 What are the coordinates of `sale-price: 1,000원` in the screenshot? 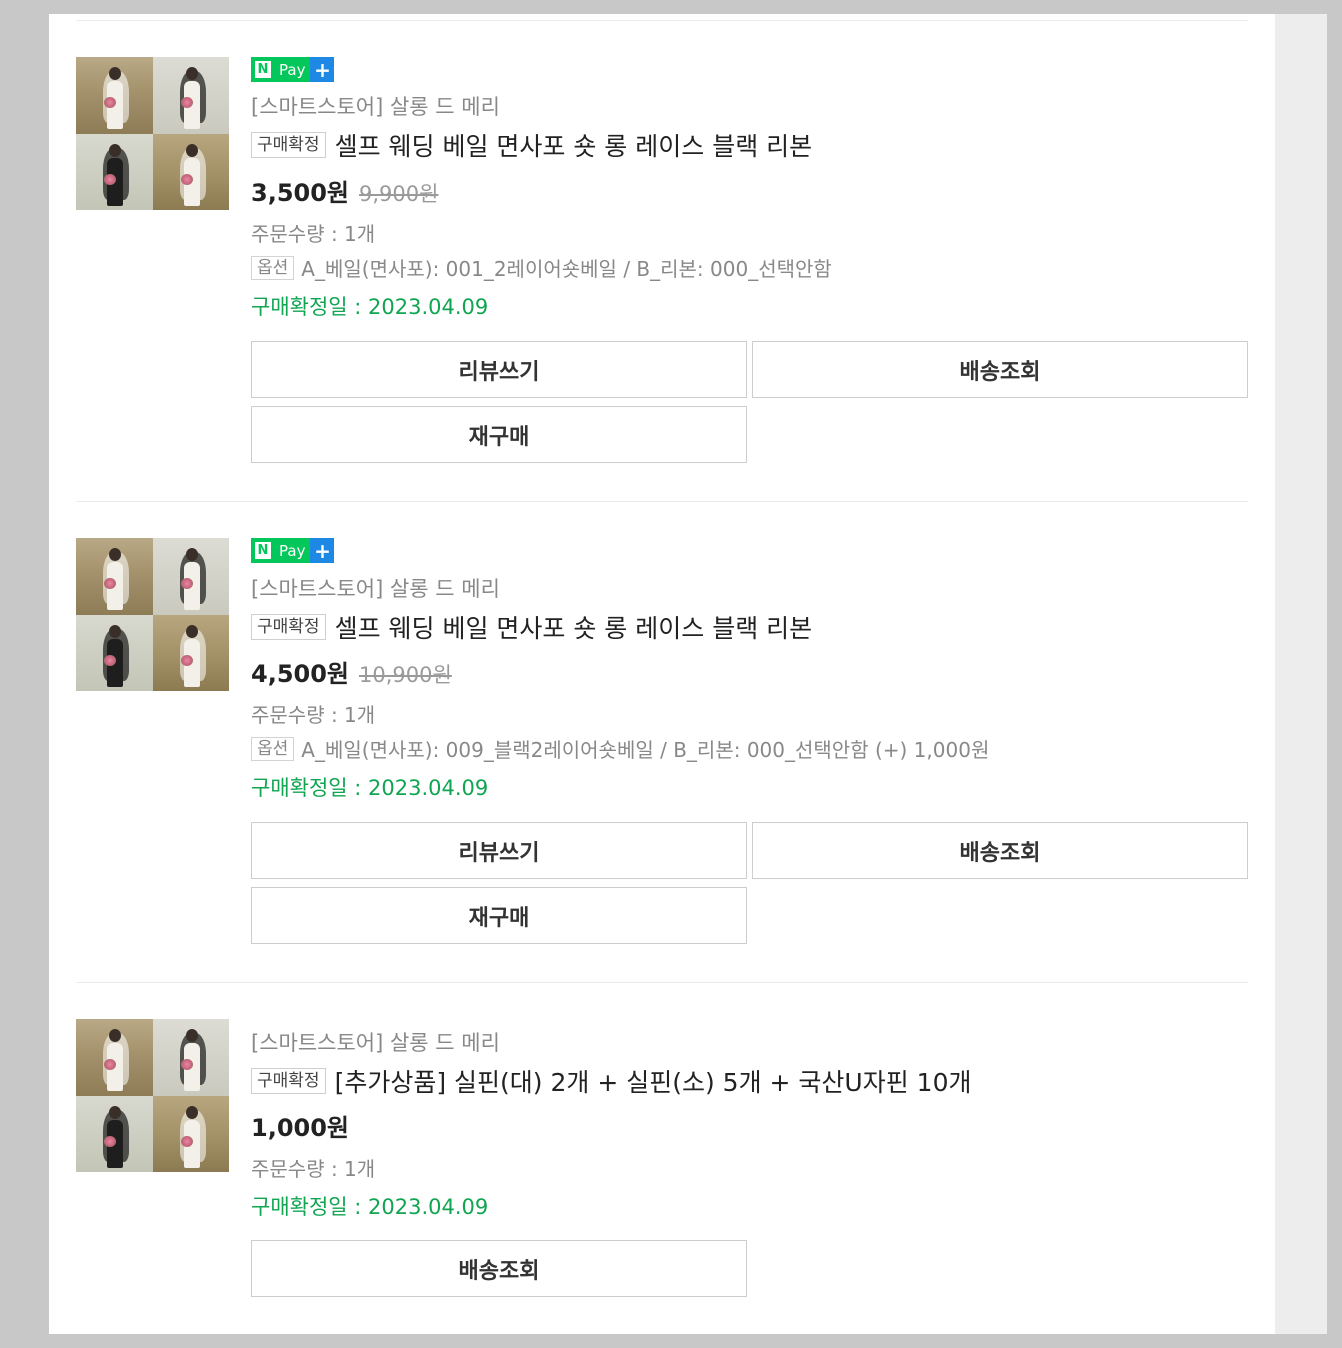 It's located at (300, 1128).